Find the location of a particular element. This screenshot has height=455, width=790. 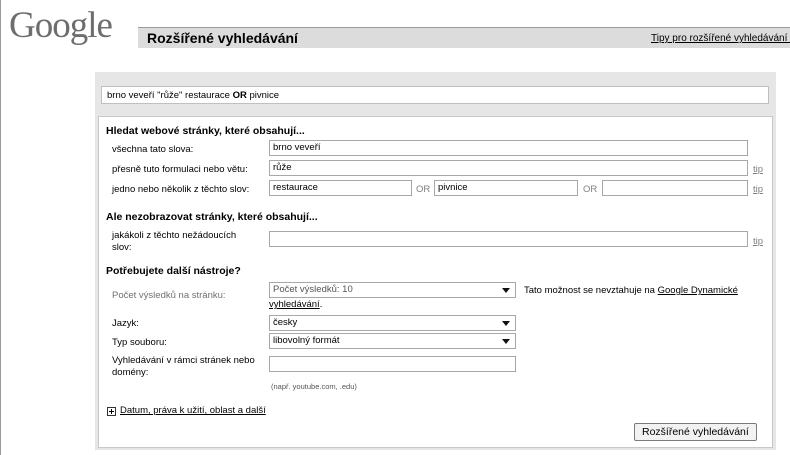

or-label-1: OR is located at coordinates (423, 189).